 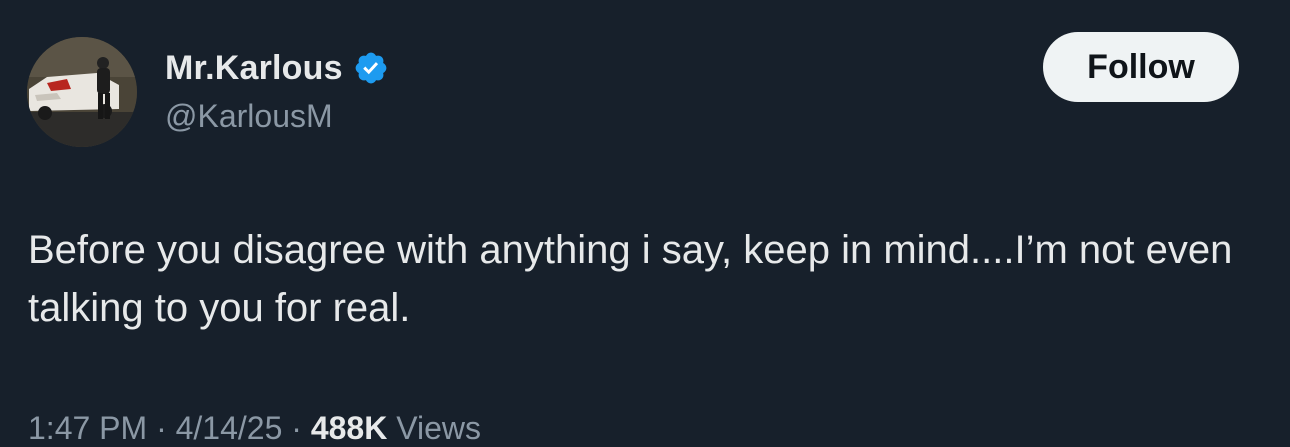 I want to click on display-name: Mr.Karlous, so click(x=254, y=68).